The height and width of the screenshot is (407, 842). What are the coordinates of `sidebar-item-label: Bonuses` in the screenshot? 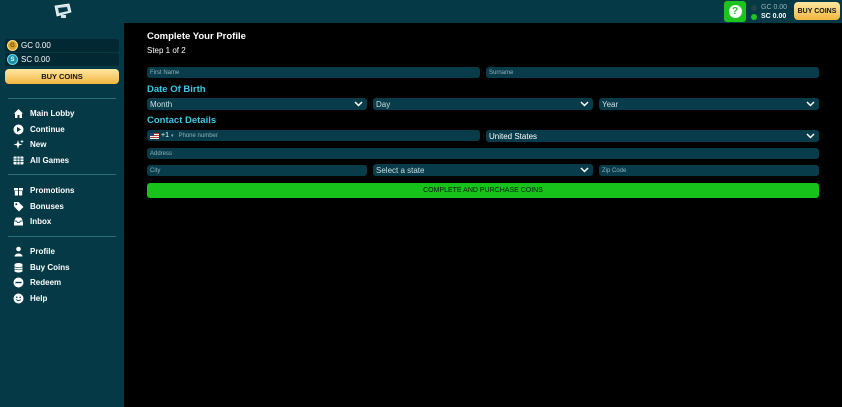 It's located at (47, 206).